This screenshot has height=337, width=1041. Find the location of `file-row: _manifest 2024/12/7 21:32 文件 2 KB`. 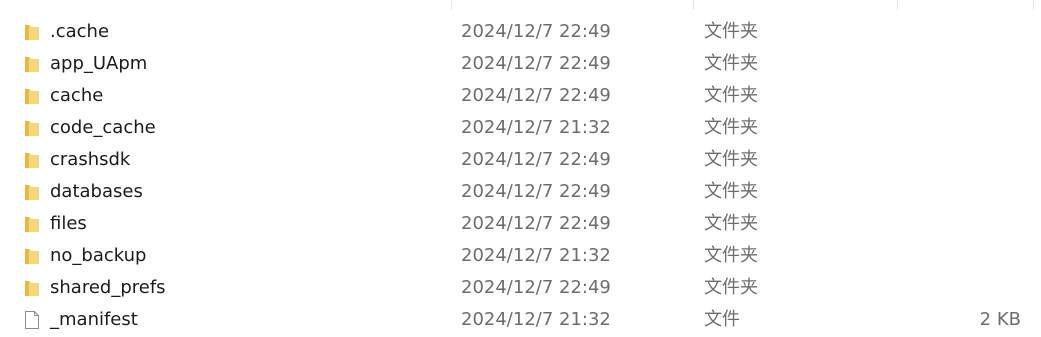

file-row: _manifest 2024/12/7 21:32 文件 2 KB is located at coordinates (520, 320).